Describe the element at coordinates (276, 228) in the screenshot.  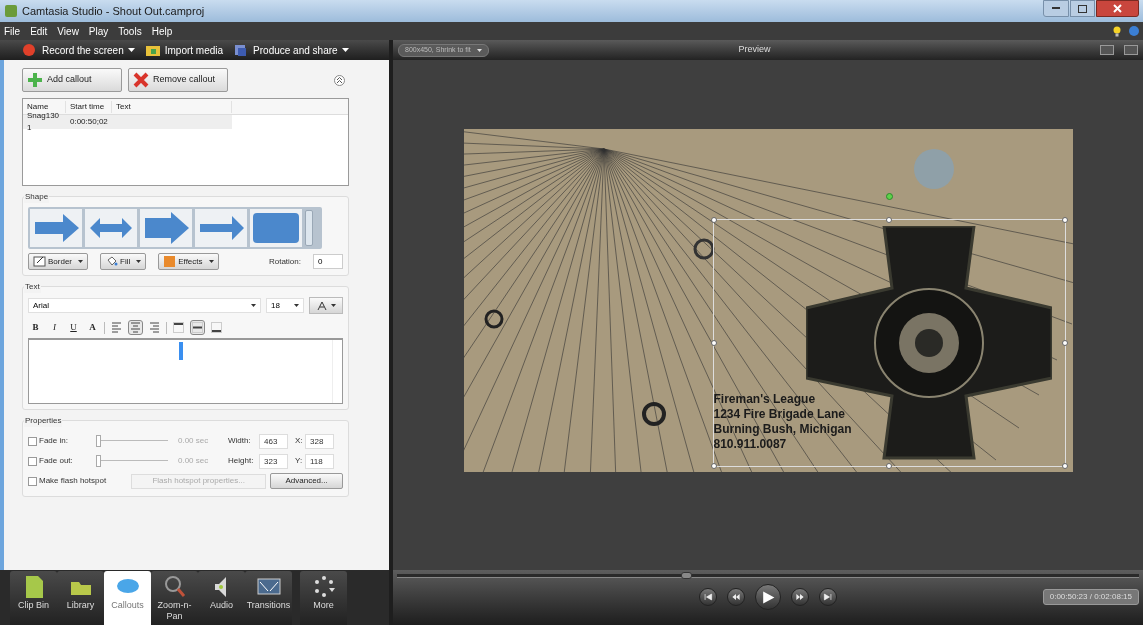
I see `rounded-rectangle-shape` at that location.